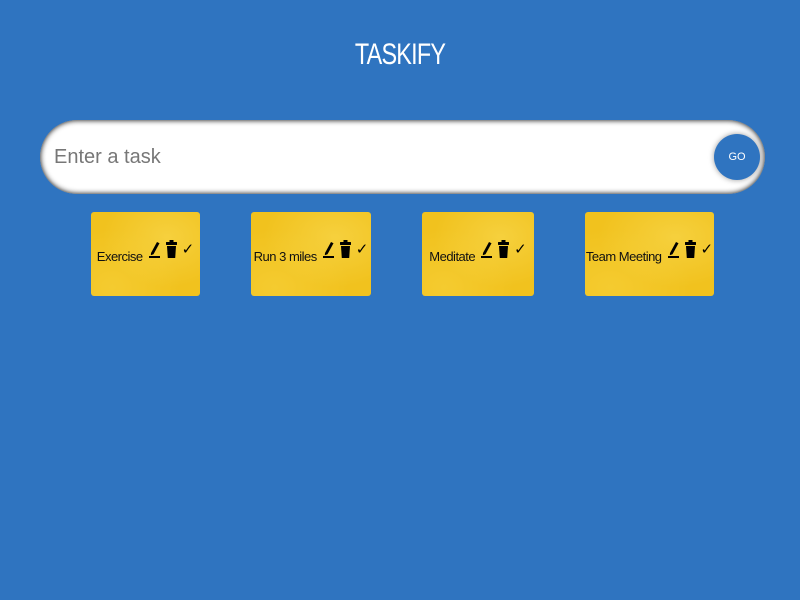 The image size is (800, 600). I want to click on task-form: GO, so click(402, 157).